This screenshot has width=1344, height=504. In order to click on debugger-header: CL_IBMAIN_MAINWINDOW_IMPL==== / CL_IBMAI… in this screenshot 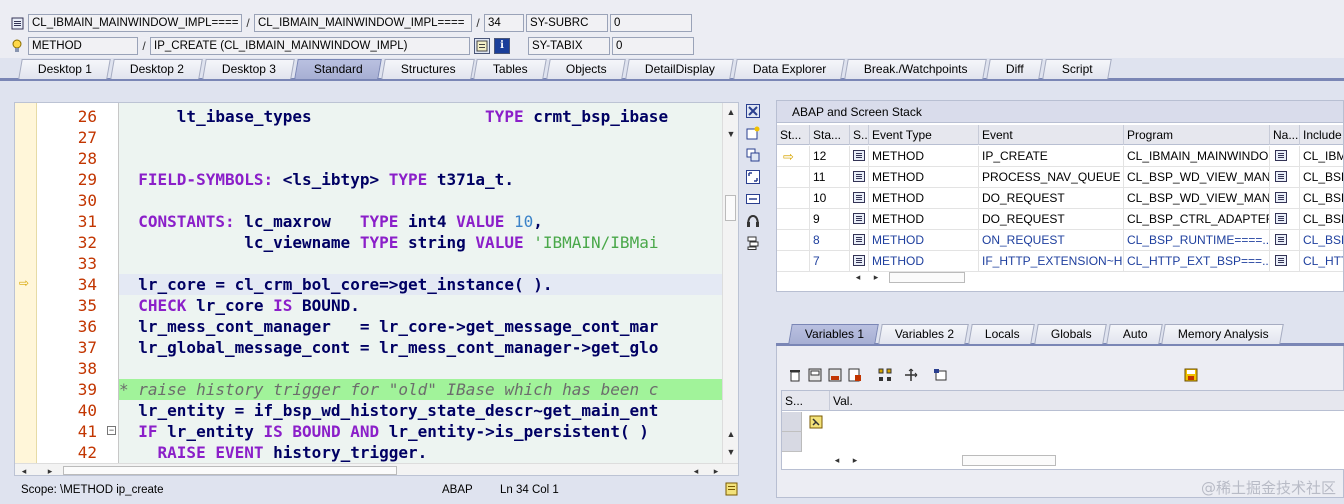, I will do `click(672, 29)`.